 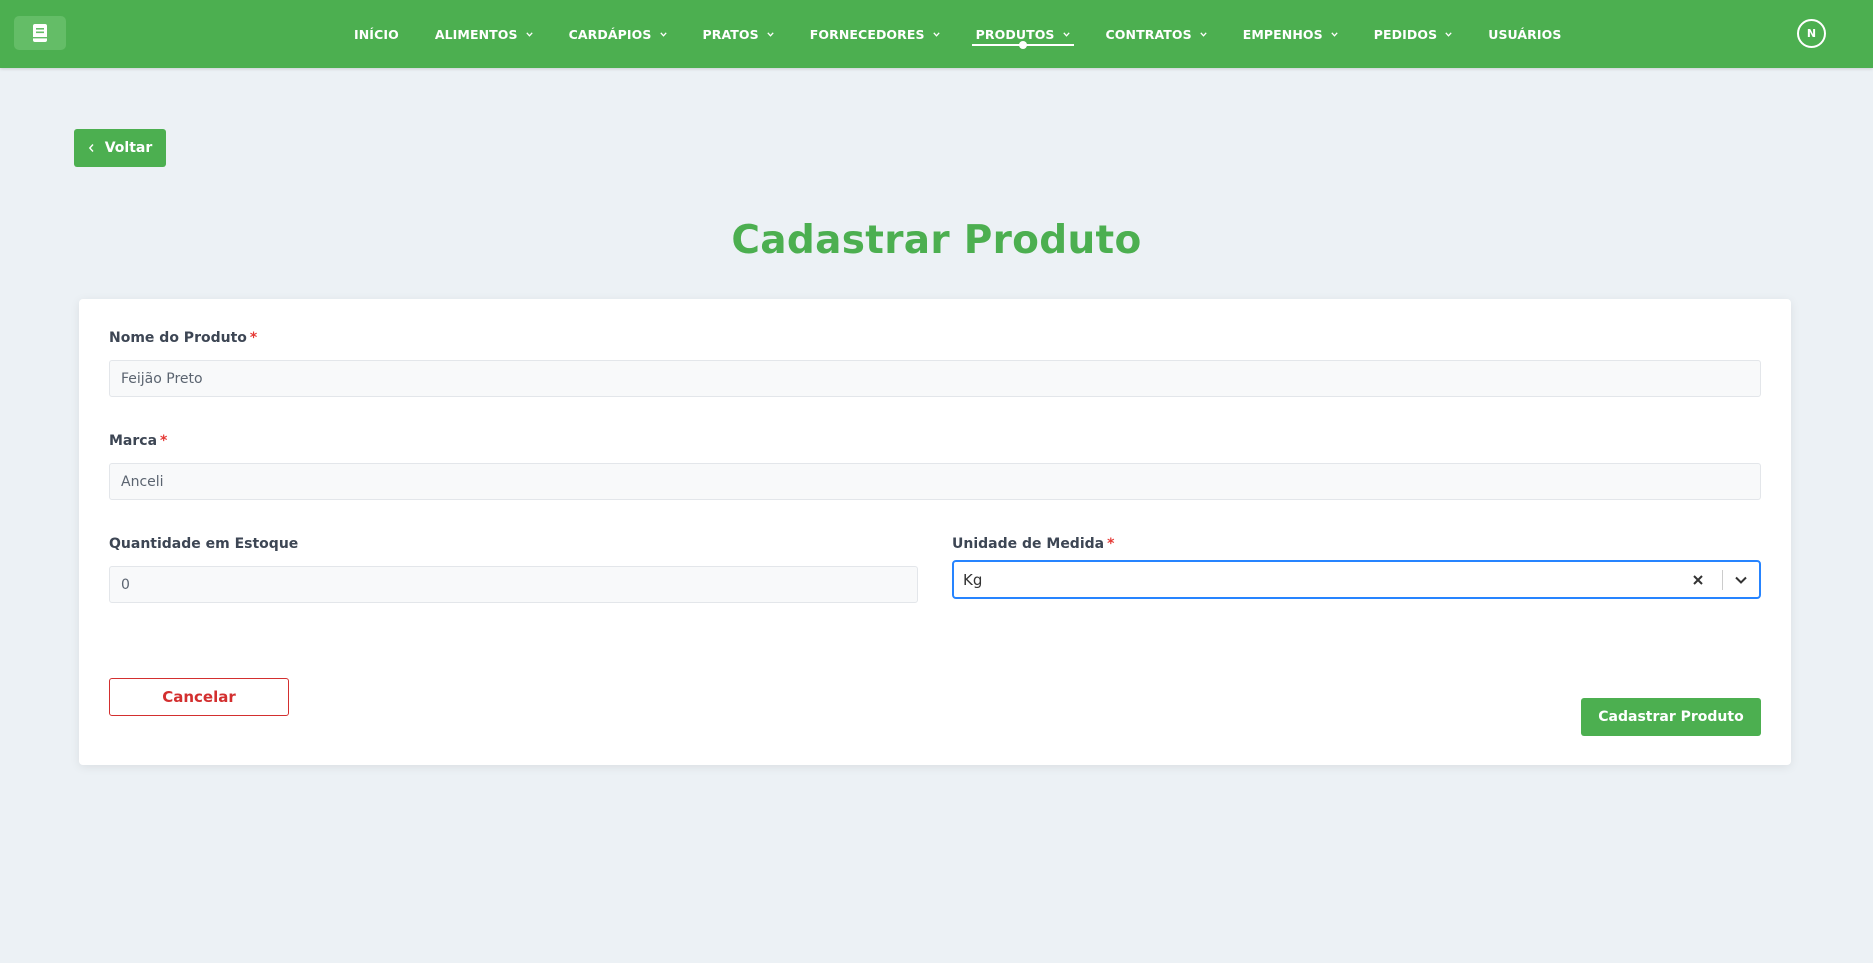 I want to click on nav-item-label: INÍCIO, so click(x=376, y=34).